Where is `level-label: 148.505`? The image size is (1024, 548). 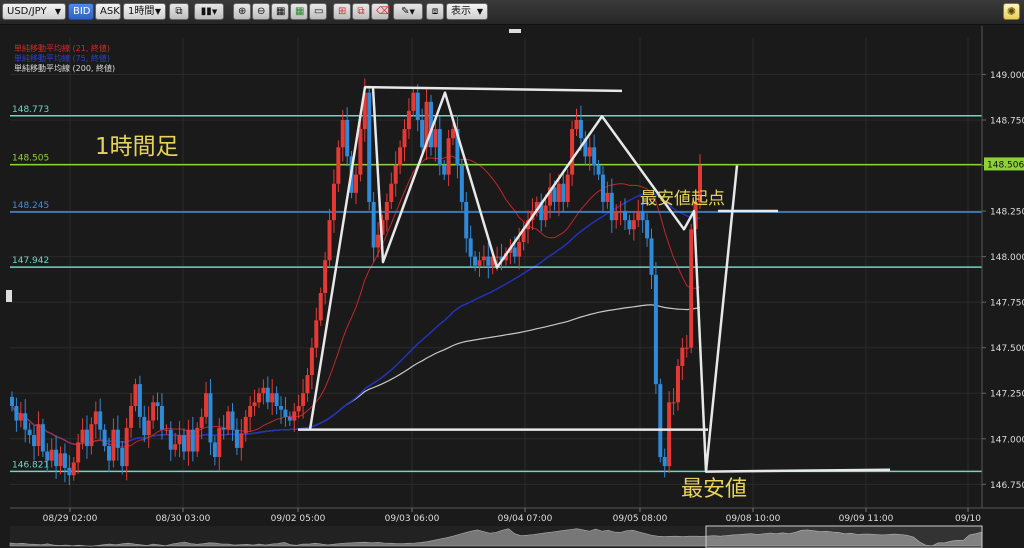
level-label: 148.505 is located at coordinates (30, 159).